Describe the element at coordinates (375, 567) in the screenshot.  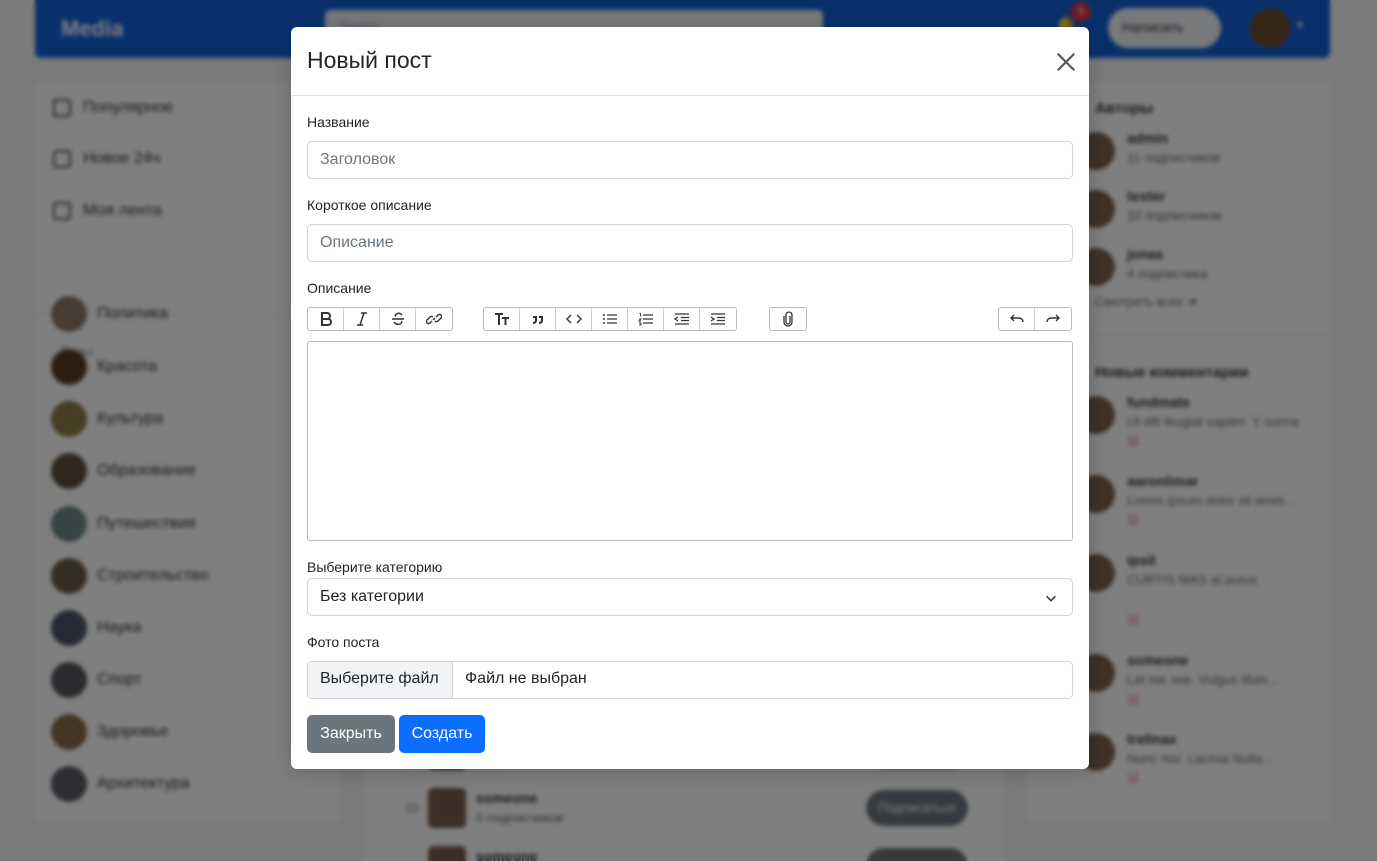
I see `category-label: Выберите категорию` at that location.